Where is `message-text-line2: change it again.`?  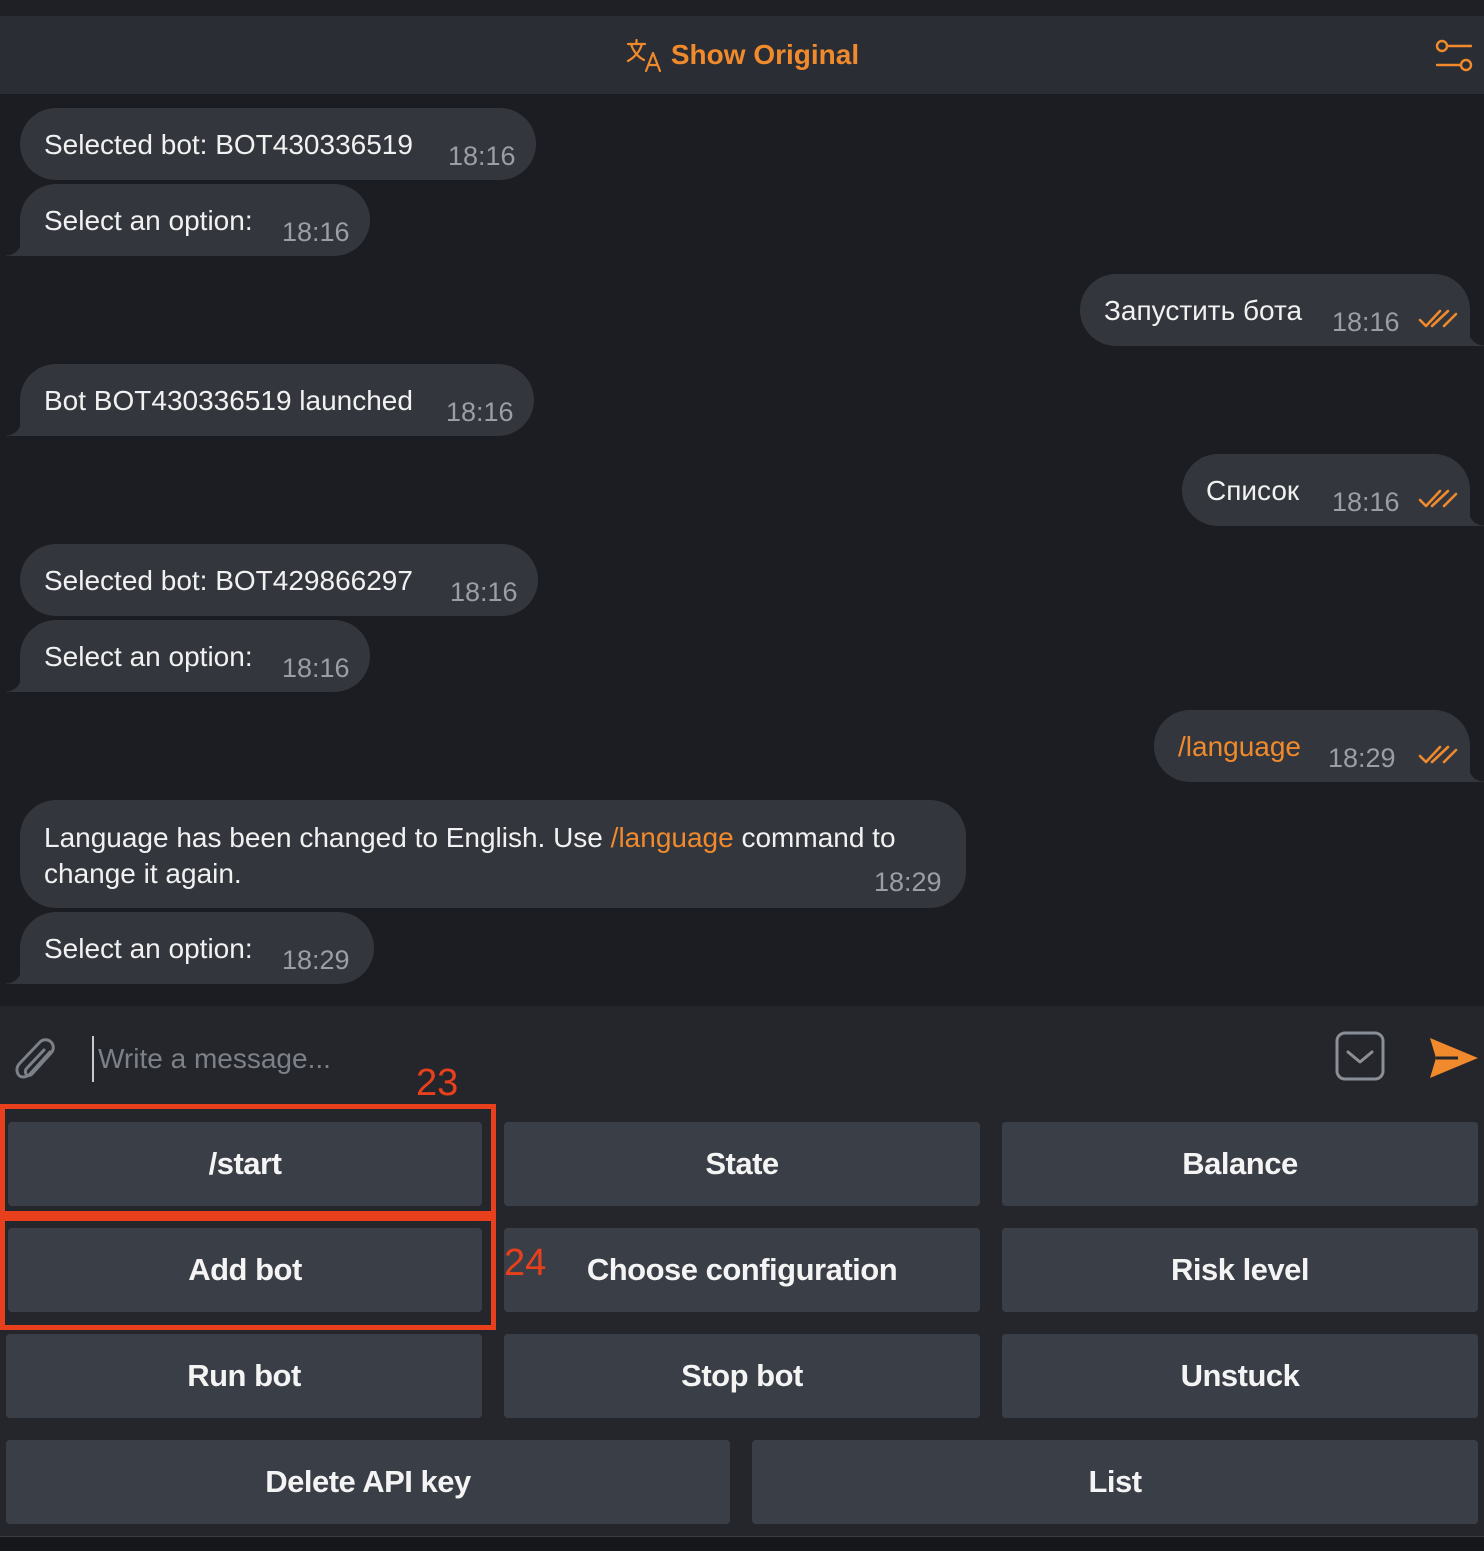
message-text-line2: change it again. is located at coordinates (143, 873).